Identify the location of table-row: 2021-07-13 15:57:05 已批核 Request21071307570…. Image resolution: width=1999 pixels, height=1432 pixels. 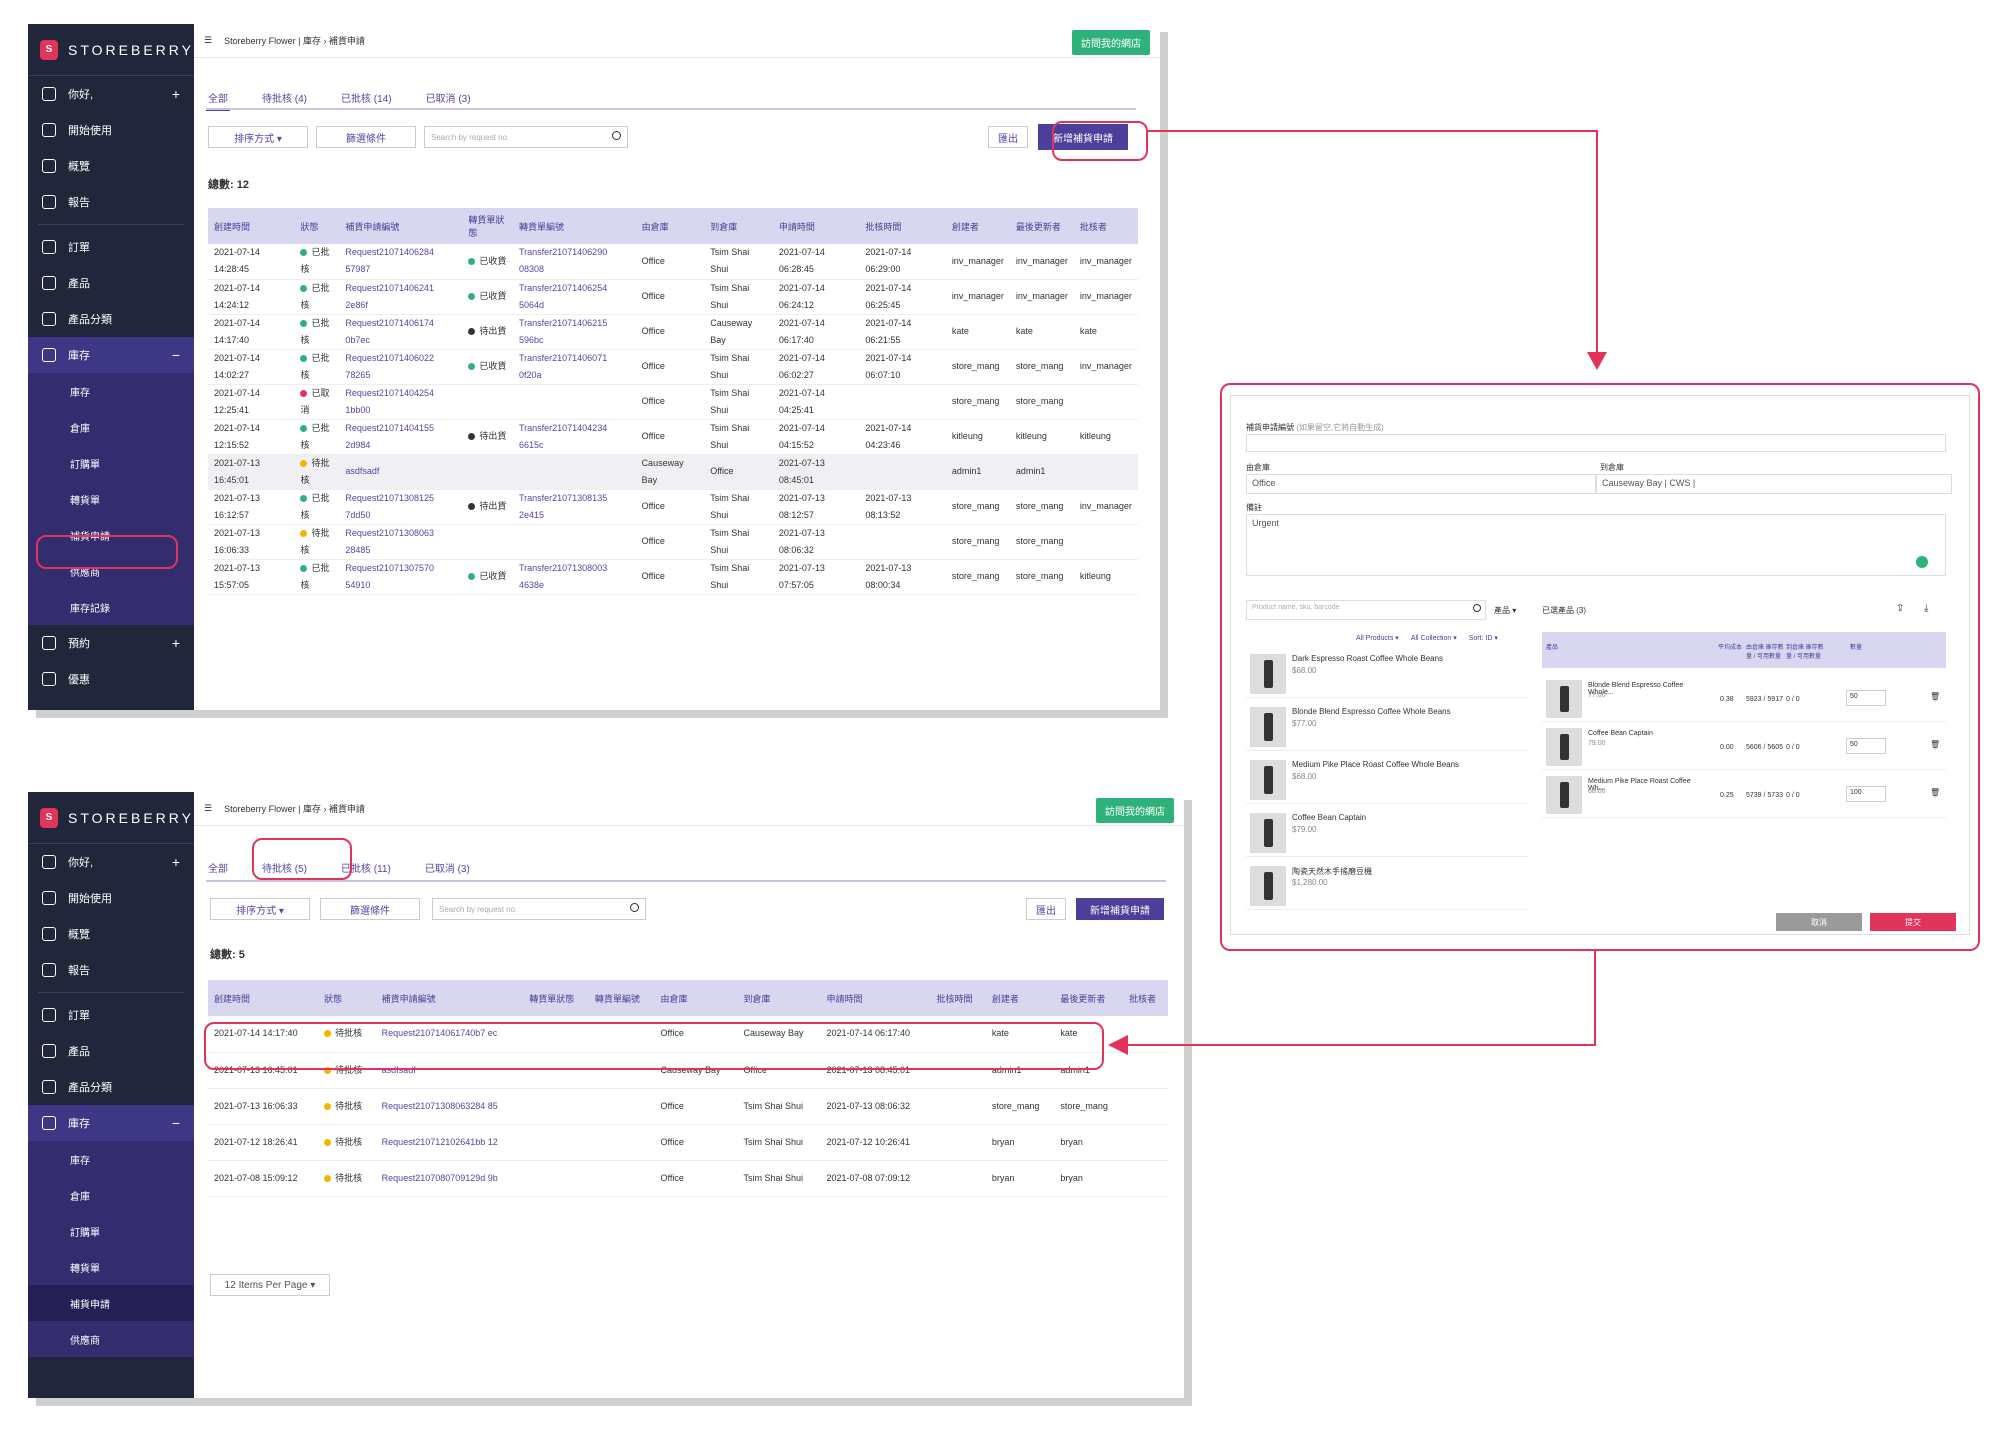
(673, 577).